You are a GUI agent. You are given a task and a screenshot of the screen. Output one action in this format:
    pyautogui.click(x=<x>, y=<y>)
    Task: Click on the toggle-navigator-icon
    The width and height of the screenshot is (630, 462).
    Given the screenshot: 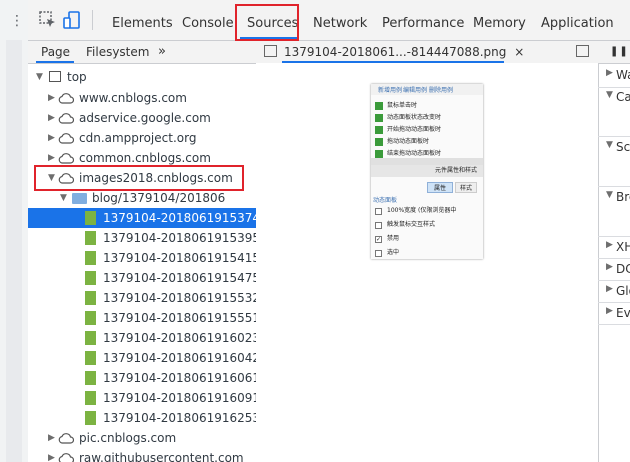 What is the action you would take?
    pyautogui.click(x=270, y=51)
    